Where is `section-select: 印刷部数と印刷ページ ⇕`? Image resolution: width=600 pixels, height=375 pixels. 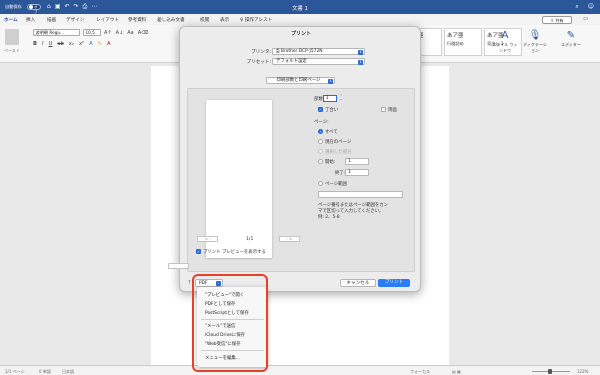
section-select: 印刷部数と印刷ページ ⇕ is located at coordinates (300, 80).